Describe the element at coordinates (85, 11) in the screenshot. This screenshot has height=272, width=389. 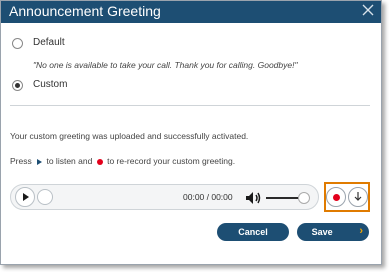
I see `dialog-title: Announcement Greeting` at that location.